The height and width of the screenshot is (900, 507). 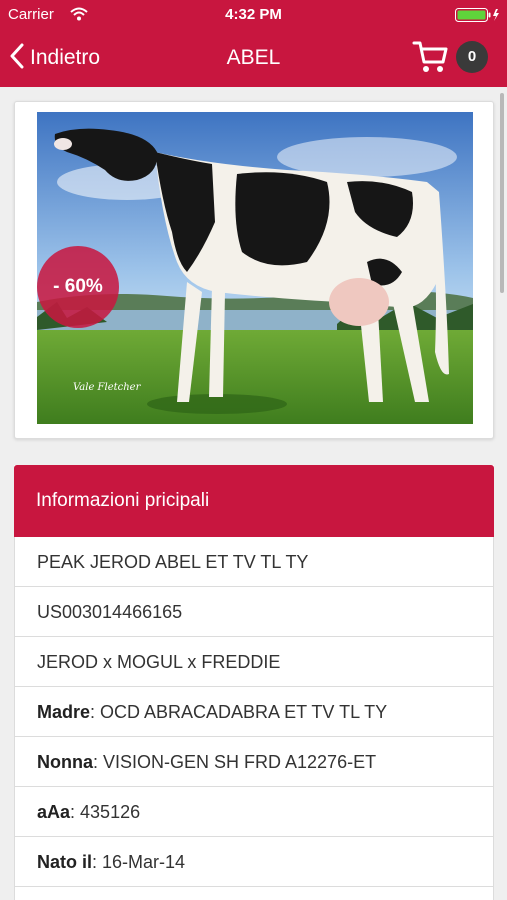 What do you see at coordinates (502, 193) in the screenshot?
I see `scroll-indicator` at bounding box center [502, 193].